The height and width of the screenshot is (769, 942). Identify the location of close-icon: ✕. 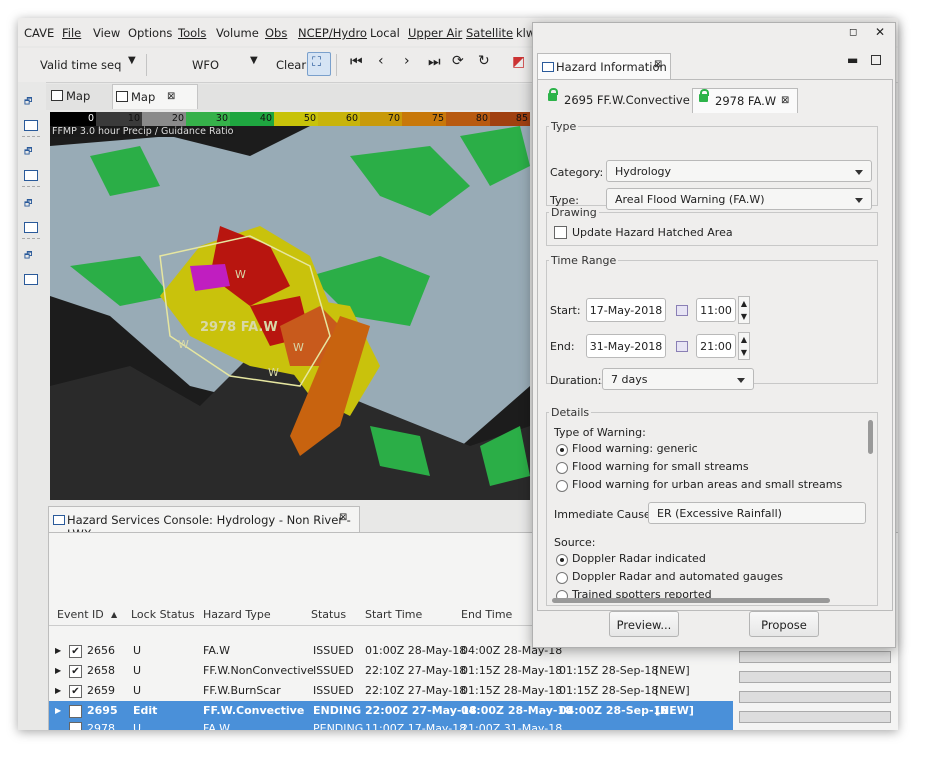
(880, 32).